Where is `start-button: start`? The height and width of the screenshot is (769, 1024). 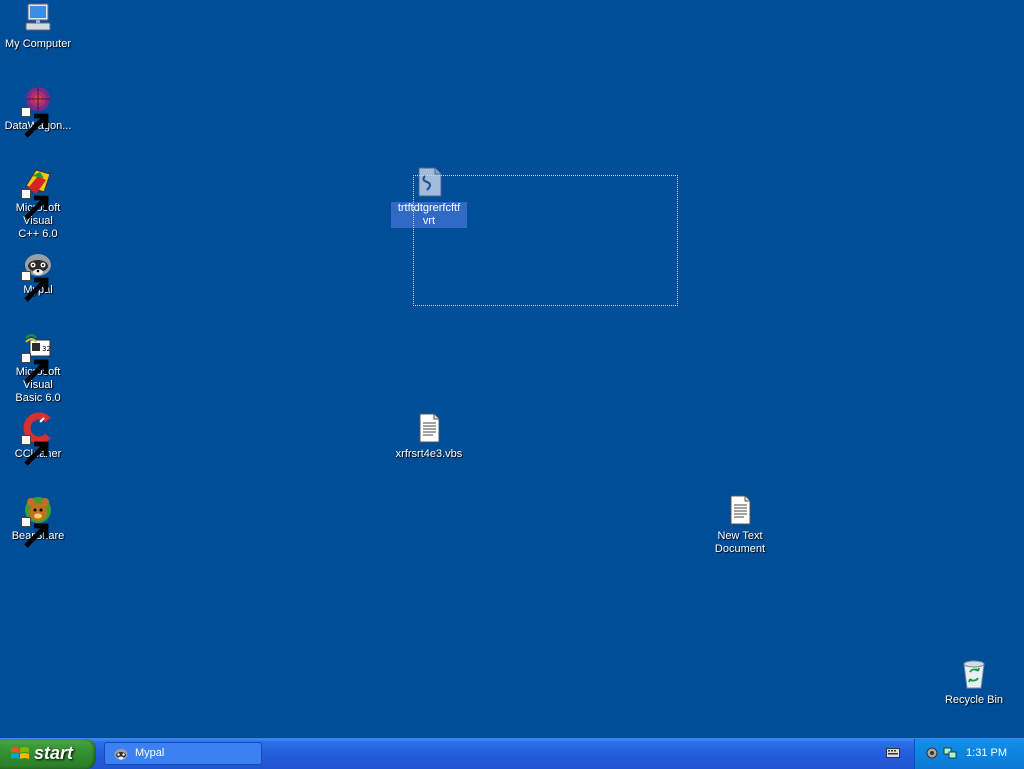 start-button: start is located at coordinates (48, 754).